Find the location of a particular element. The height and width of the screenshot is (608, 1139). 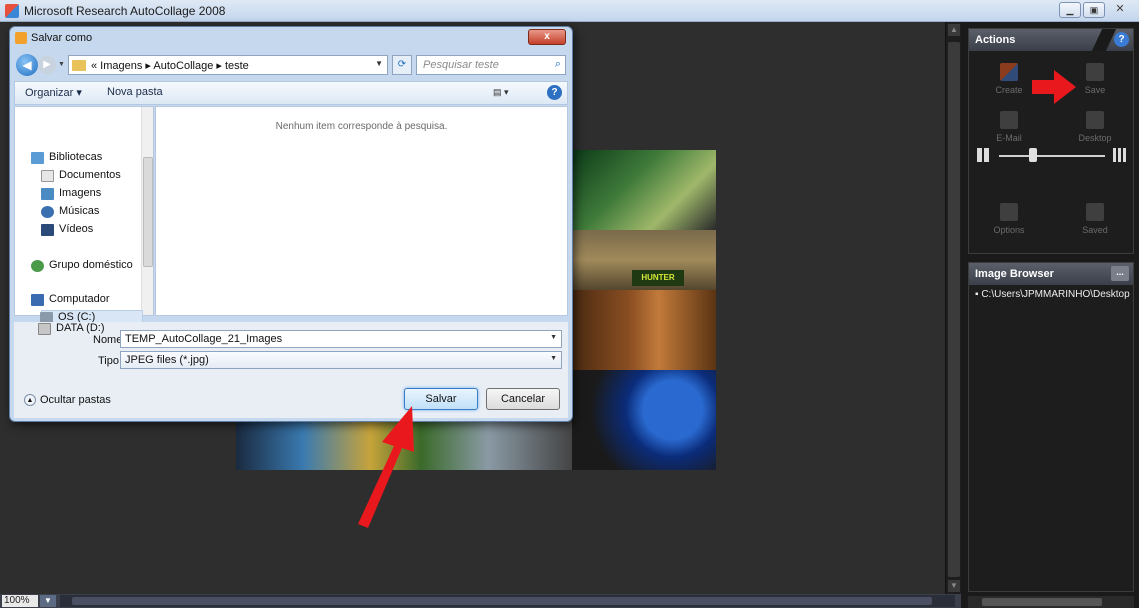

few-images-grid-icon is located at coordinates (984, 155).